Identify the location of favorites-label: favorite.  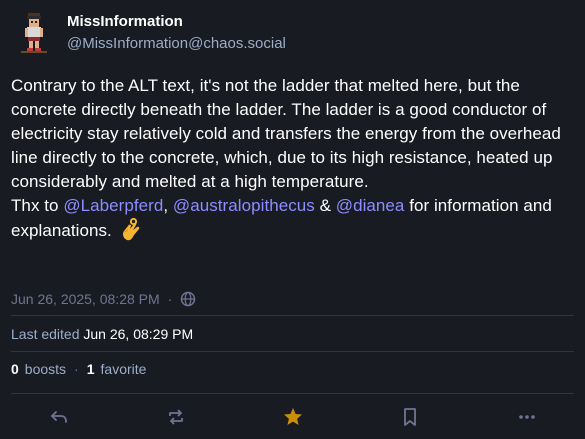
(124, 369).